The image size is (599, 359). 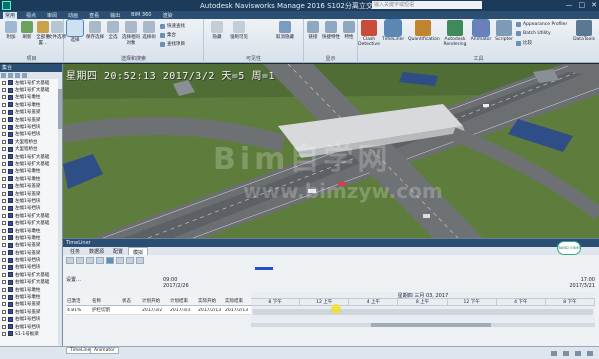 I want to click on quantification-button: Quantification, so click(x=424, y=31).